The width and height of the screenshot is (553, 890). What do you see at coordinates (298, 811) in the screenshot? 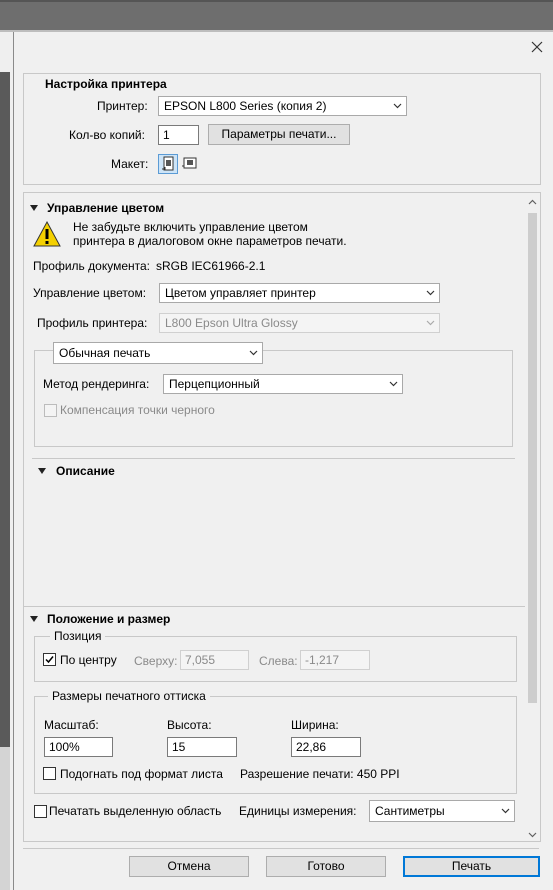
I see `units-label: Единицы измерения:` at bounding box center [298, 811].